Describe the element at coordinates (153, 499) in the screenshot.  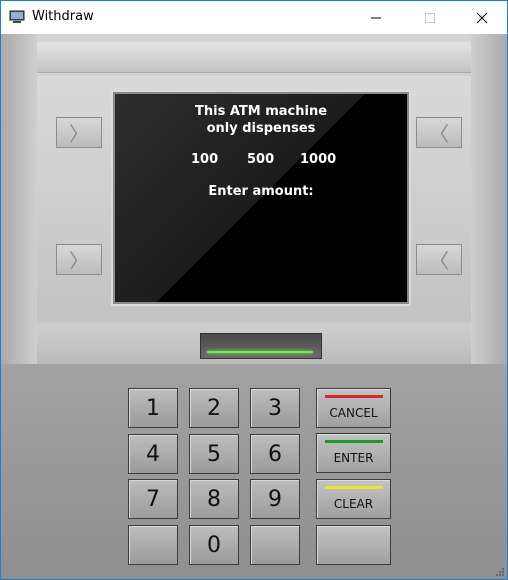
I see `key-7: 7` at that location.